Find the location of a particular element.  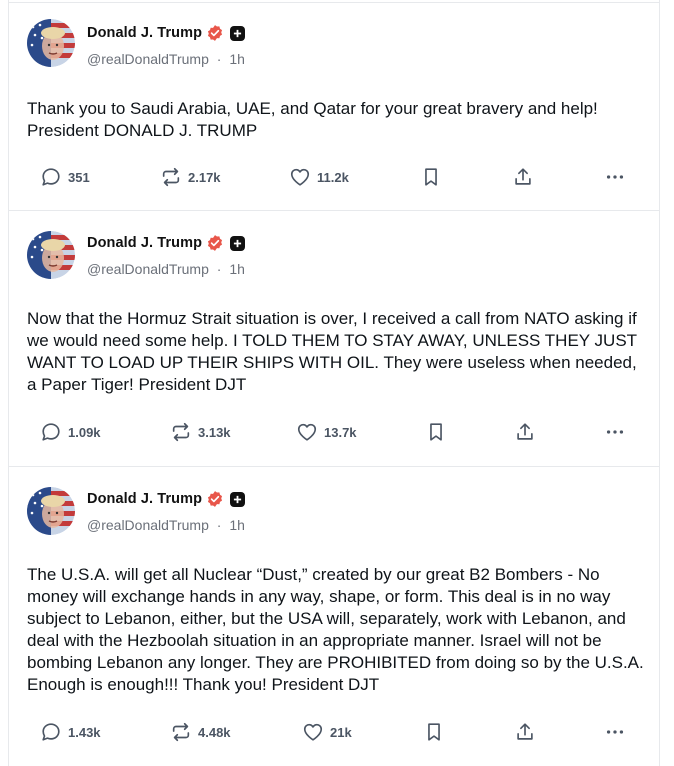

repost-count: 3.13k is located at coordinates (214, 432).